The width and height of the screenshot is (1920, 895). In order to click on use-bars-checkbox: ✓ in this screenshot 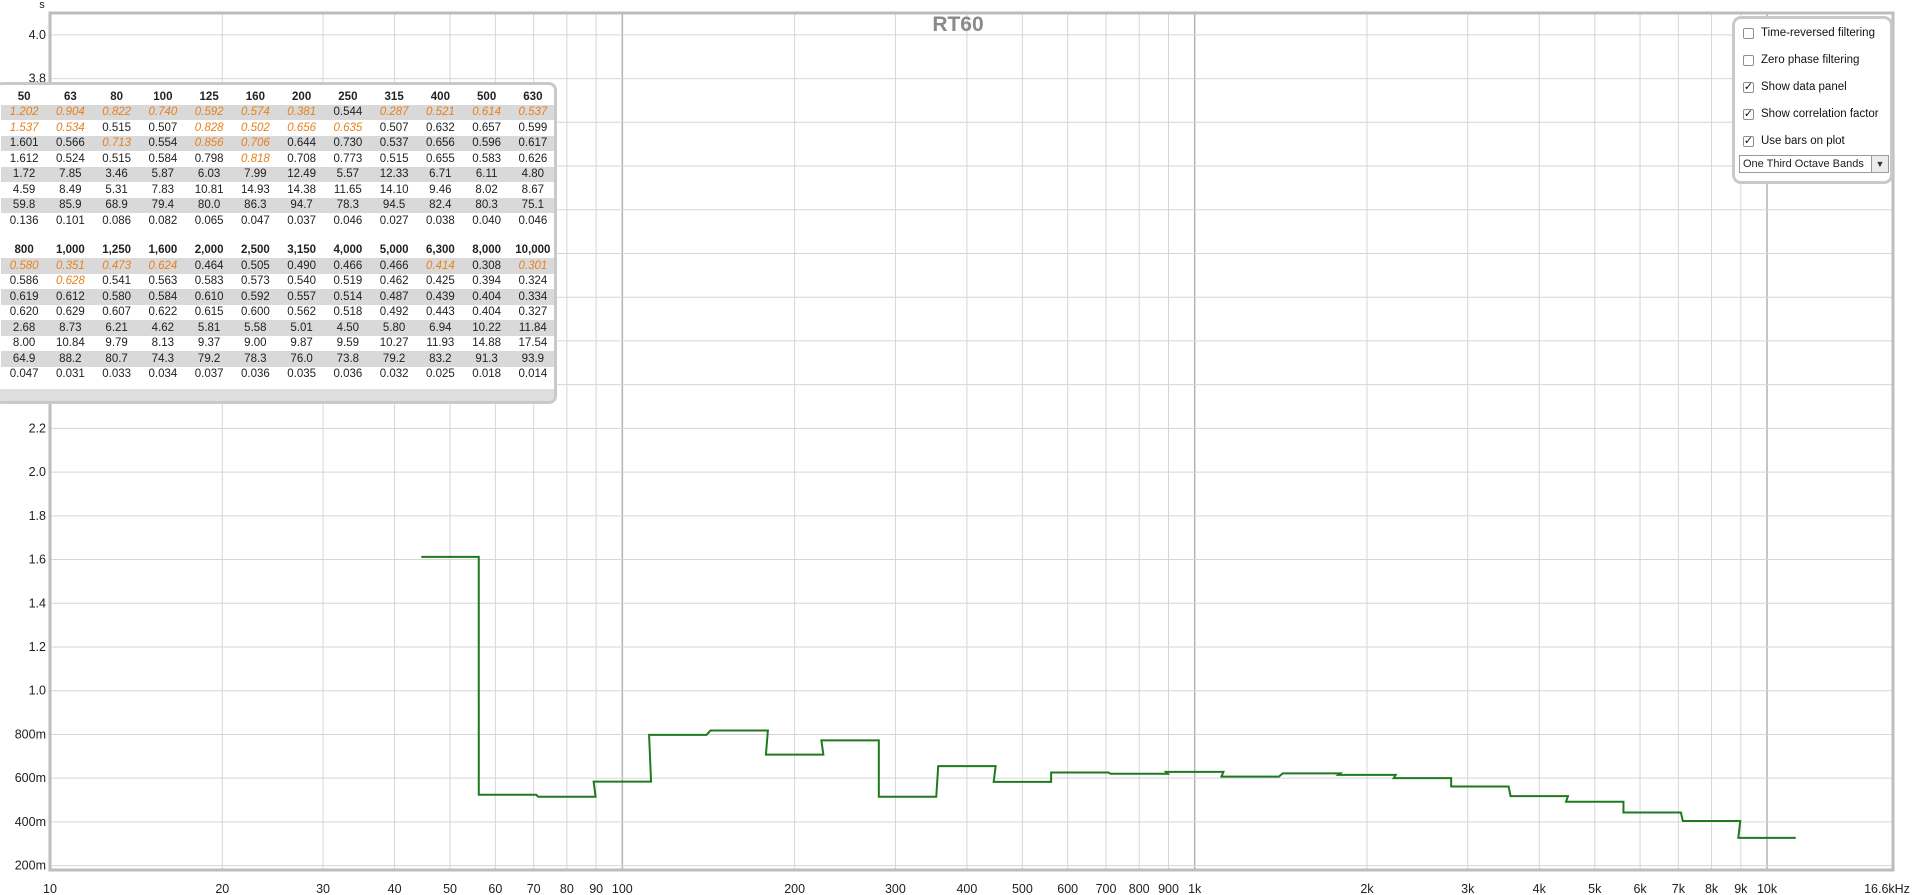, I will do `click(1748, 141)`.